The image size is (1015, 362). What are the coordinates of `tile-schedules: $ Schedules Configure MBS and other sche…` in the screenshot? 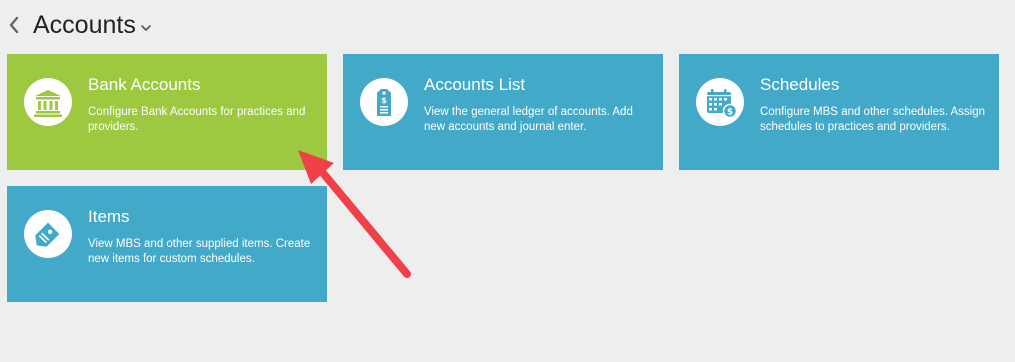 It's located at (839, 112).